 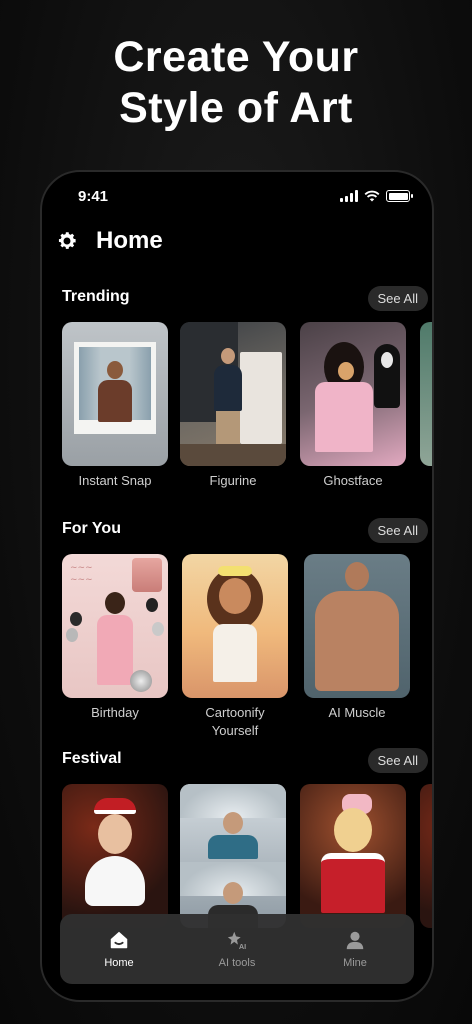 I want to click on nav-label: Mine, so click(x=355, y=963).